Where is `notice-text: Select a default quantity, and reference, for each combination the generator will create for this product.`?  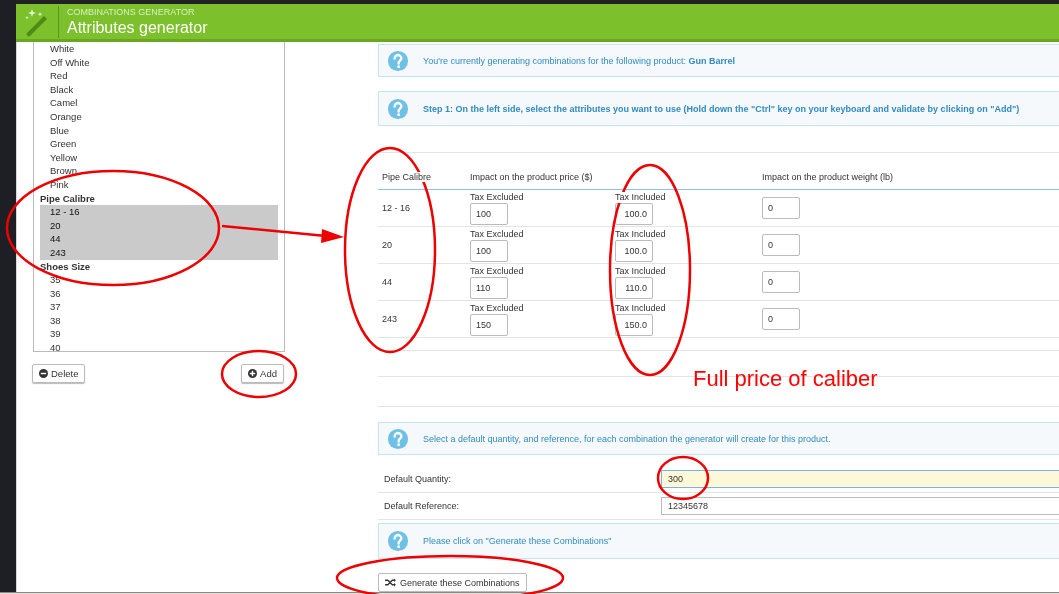
notice-text: Select a default quantity, and reference, for each combination the generator will create for this product. is located at coordinates (627, 438).